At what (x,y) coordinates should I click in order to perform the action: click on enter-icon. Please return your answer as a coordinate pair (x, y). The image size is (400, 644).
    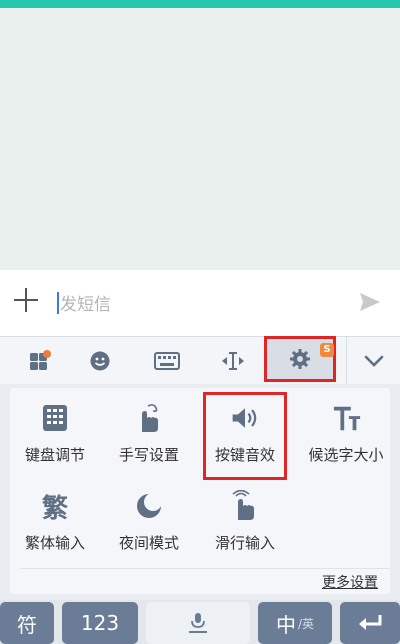
    Looking at the image, I should click on (370, 622).